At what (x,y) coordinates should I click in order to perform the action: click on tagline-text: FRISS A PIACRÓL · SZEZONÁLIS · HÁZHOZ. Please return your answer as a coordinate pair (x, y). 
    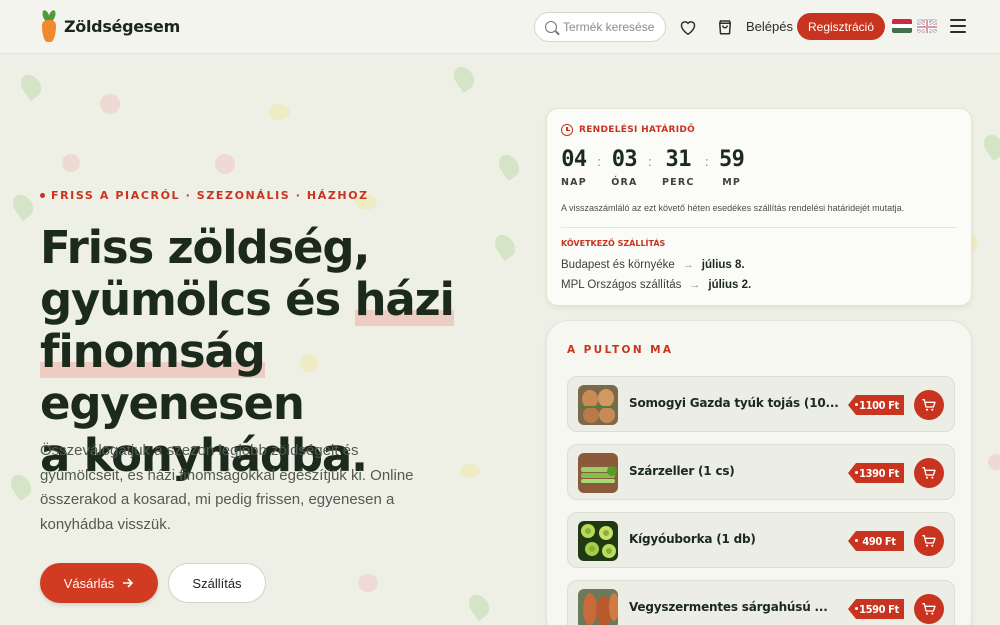
    Looking at the image, I should click on (210, 195).